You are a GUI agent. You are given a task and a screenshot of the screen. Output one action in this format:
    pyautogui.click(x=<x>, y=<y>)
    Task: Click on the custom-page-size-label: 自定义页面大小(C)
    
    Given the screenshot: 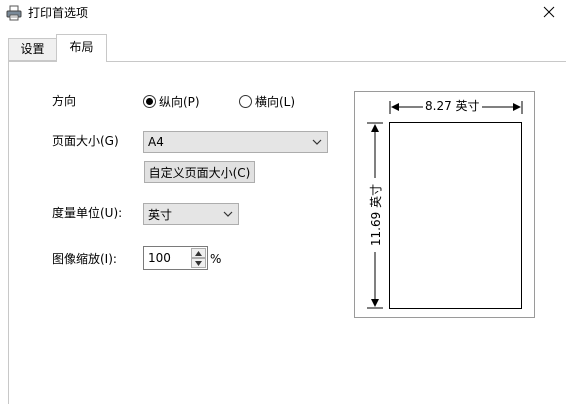 What is the action you would take?
    pyautogui.click(x=199, y=172)
    